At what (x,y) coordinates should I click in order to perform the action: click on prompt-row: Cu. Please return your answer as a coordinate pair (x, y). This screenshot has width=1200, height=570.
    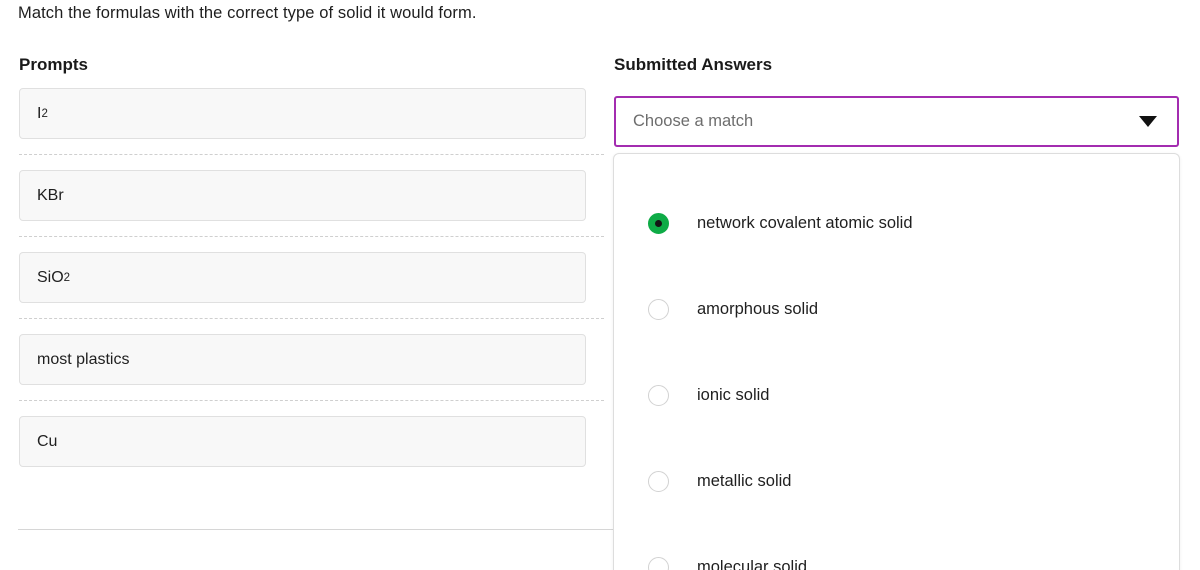
    Looking at the image, I should click on (305, 441).